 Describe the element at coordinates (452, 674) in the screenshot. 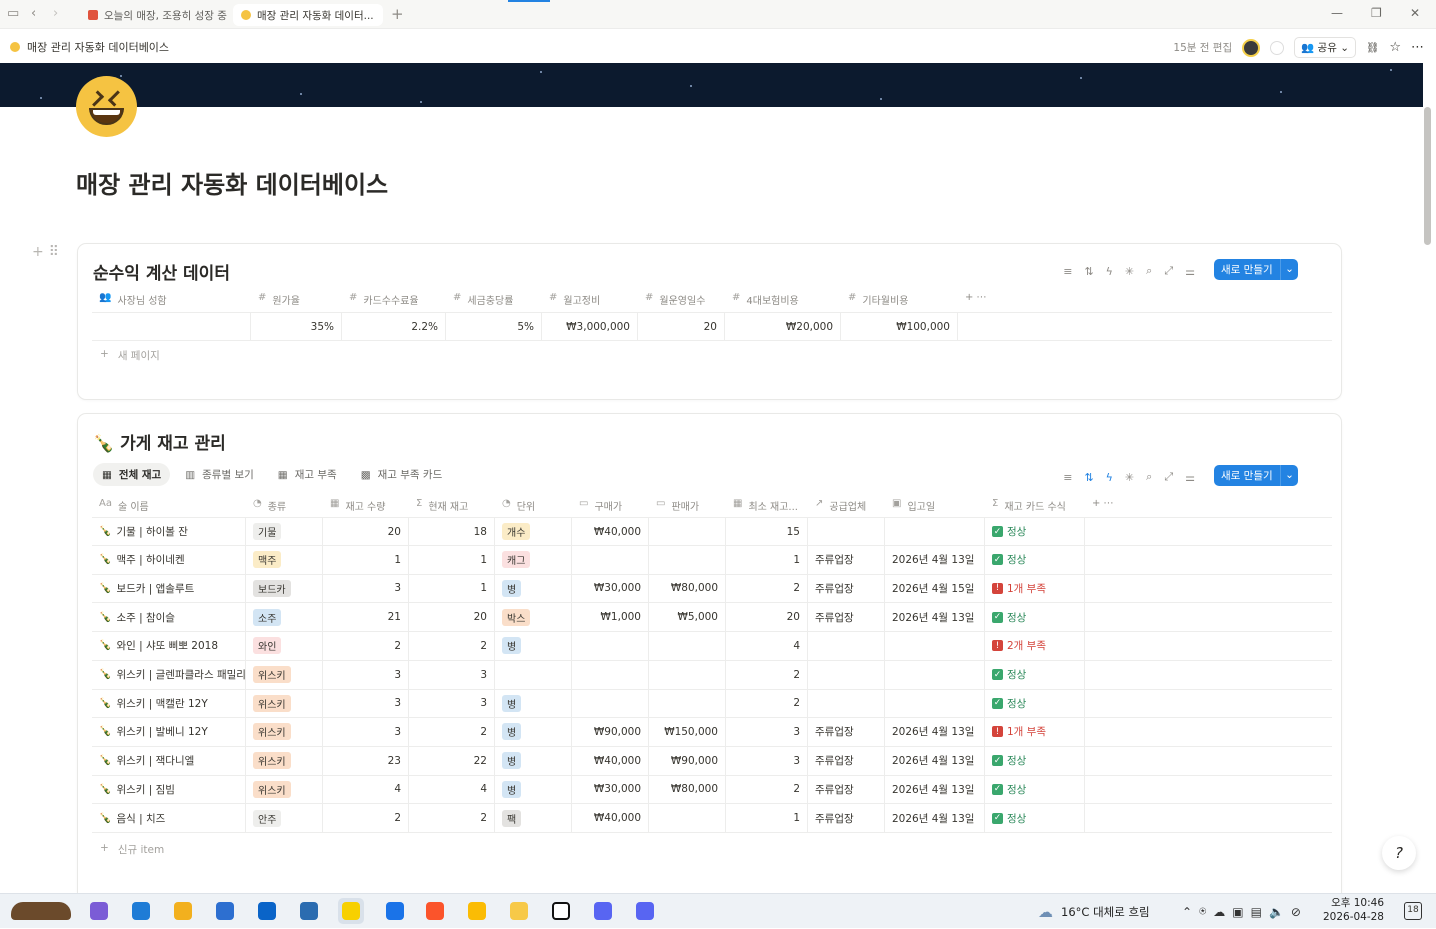

I see `cell-current: 3` at that location.